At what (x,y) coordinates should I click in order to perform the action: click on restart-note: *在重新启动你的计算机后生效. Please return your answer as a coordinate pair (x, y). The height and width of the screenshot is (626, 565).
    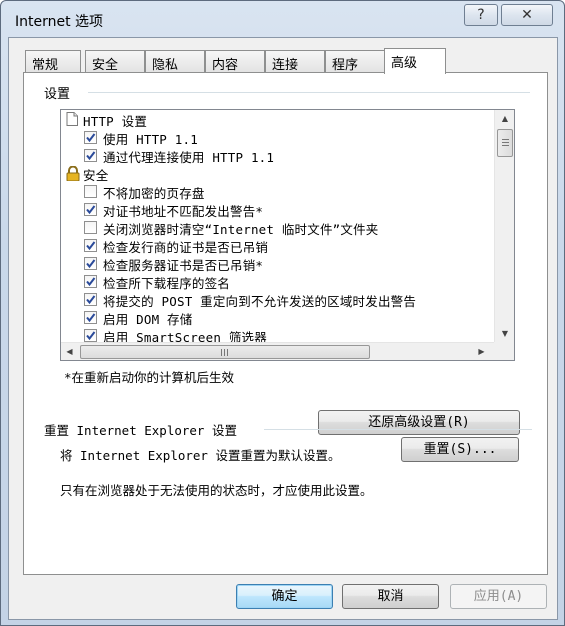
    Looking at the image, I should click on (149, 377).